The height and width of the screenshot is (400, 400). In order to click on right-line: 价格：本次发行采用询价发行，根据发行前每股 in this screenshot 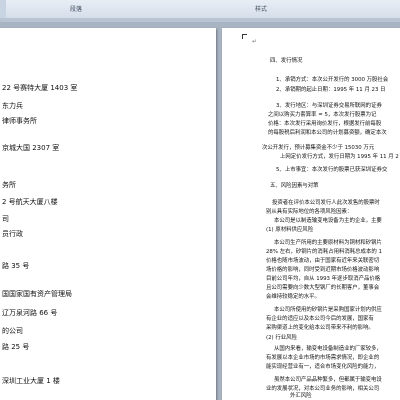, I will do `click(325, 124)`.